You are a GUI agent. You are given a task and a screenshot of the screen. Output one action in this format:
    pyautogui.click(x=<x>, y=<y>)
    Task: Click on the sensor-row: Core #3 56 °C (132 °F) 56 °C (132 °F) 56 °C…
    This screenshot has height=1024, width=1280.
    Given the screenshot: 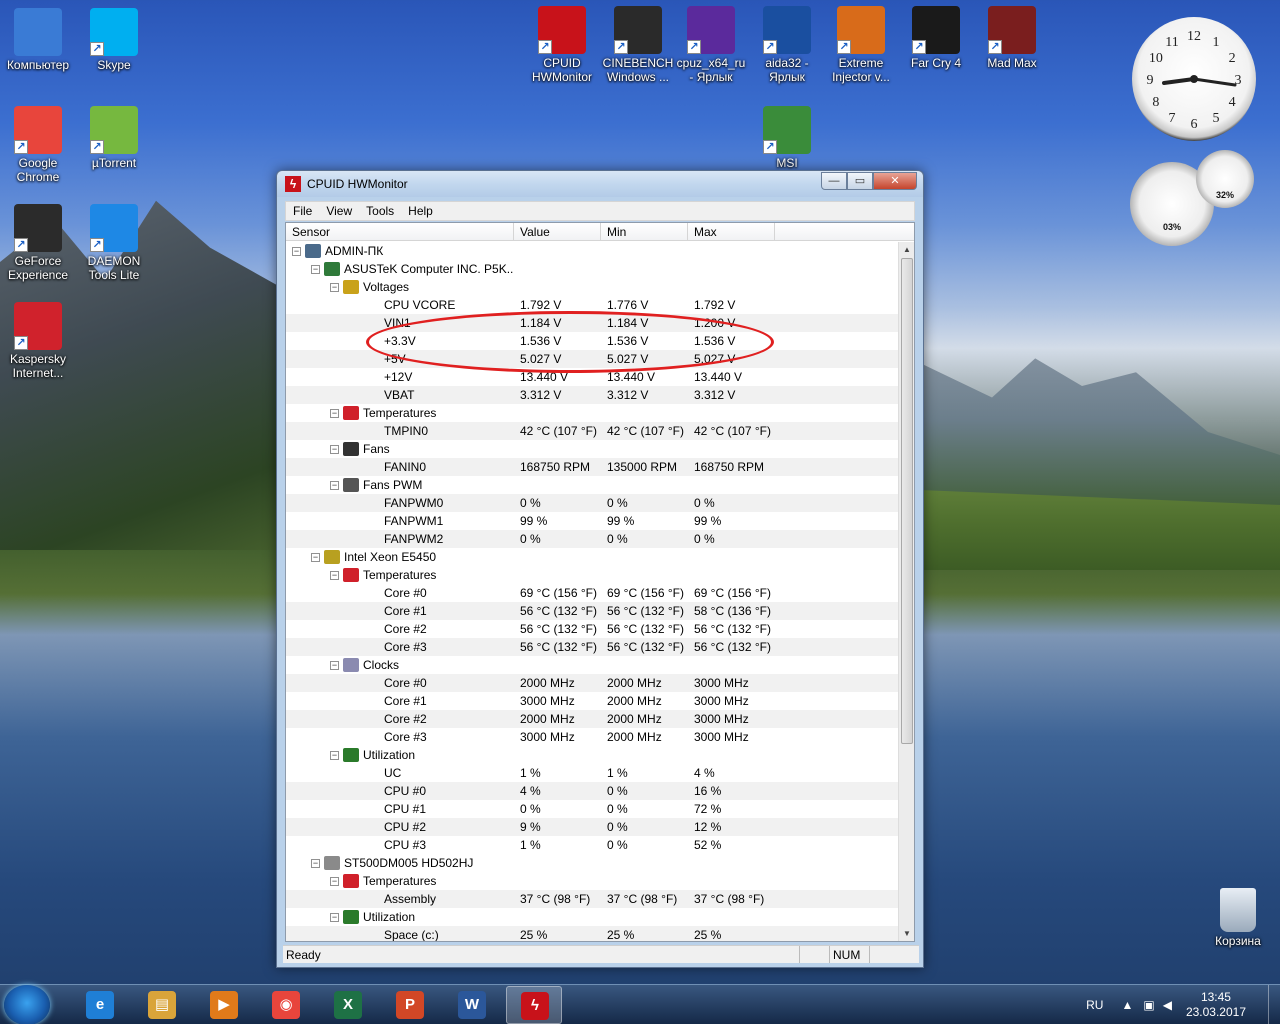 What is the action you would take?
    pyautogui.click(x=593, y=647)
    